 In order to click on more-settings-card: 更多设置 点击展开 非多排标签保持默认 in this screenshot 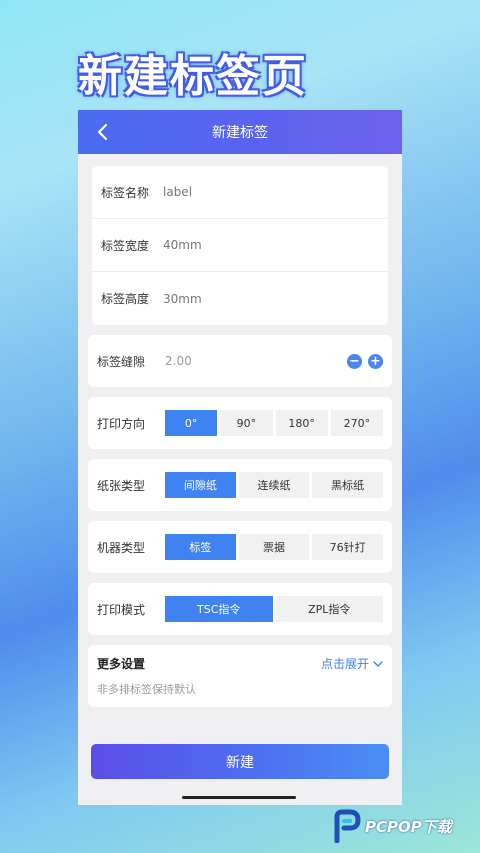, I will do `click(240, 676)`.